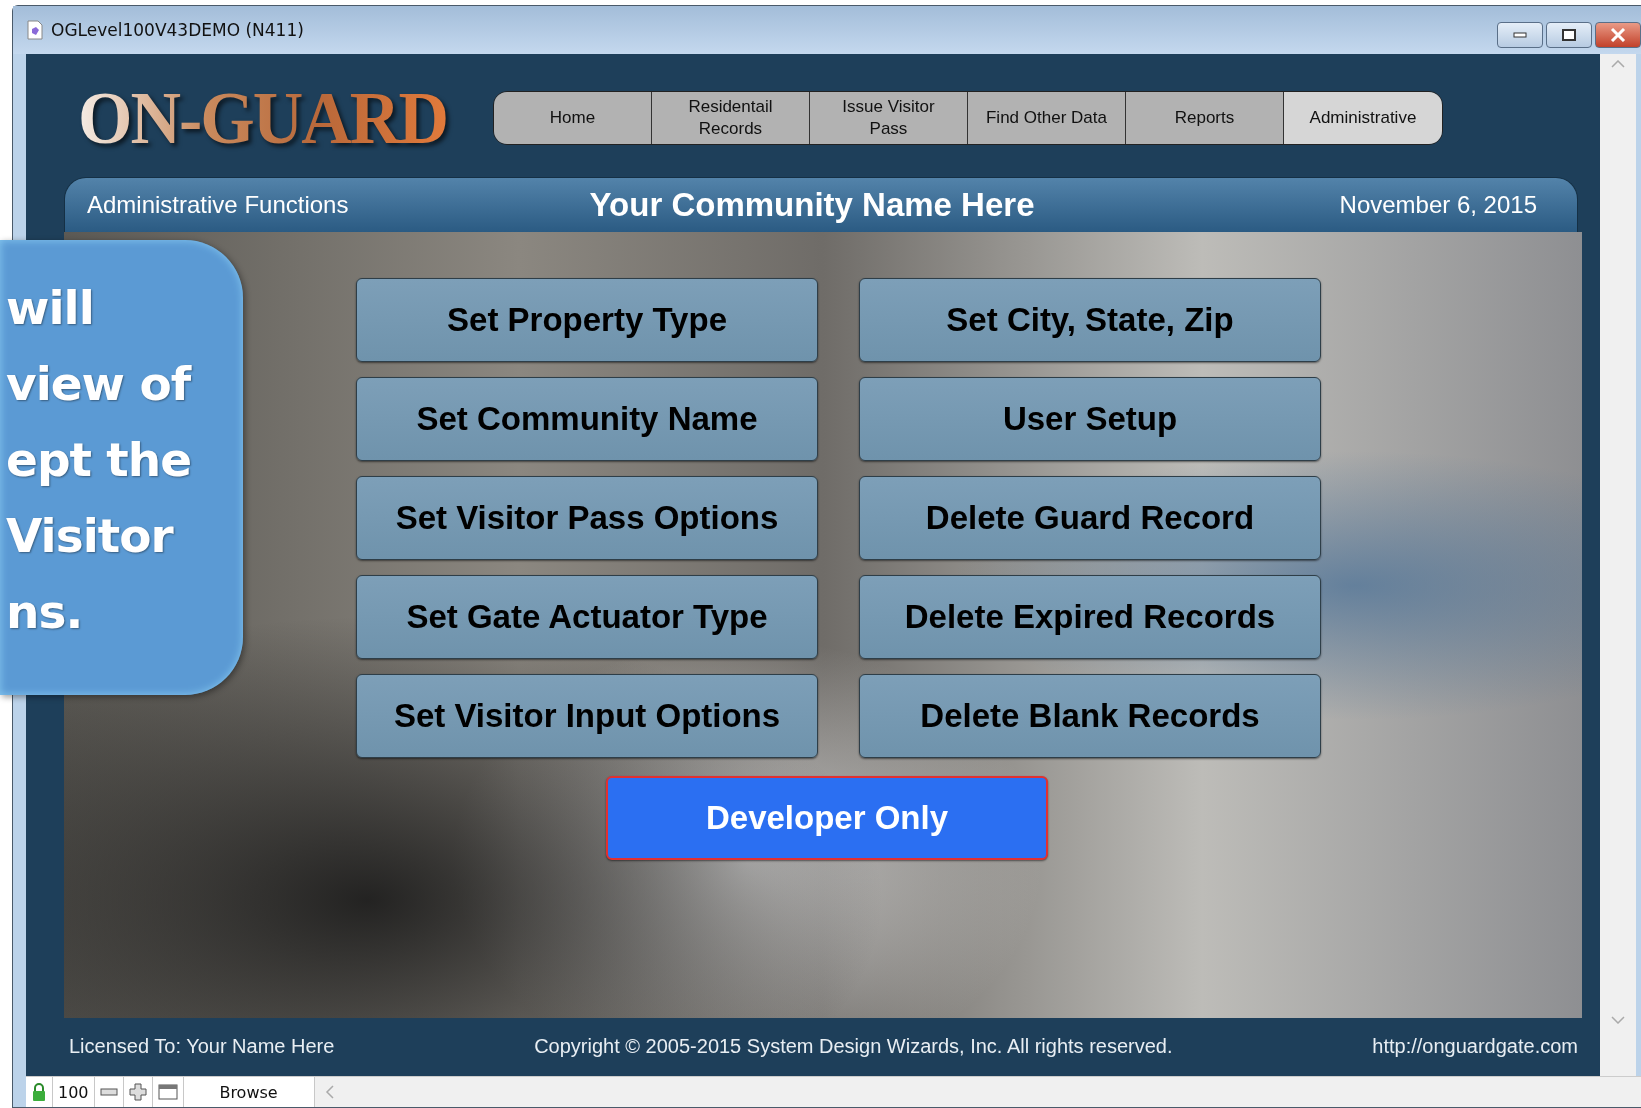  What do you see at coordinates (137, 1092) in the screenshot?
I see `zoom-in-icon` at bounding box center [137, 1092].